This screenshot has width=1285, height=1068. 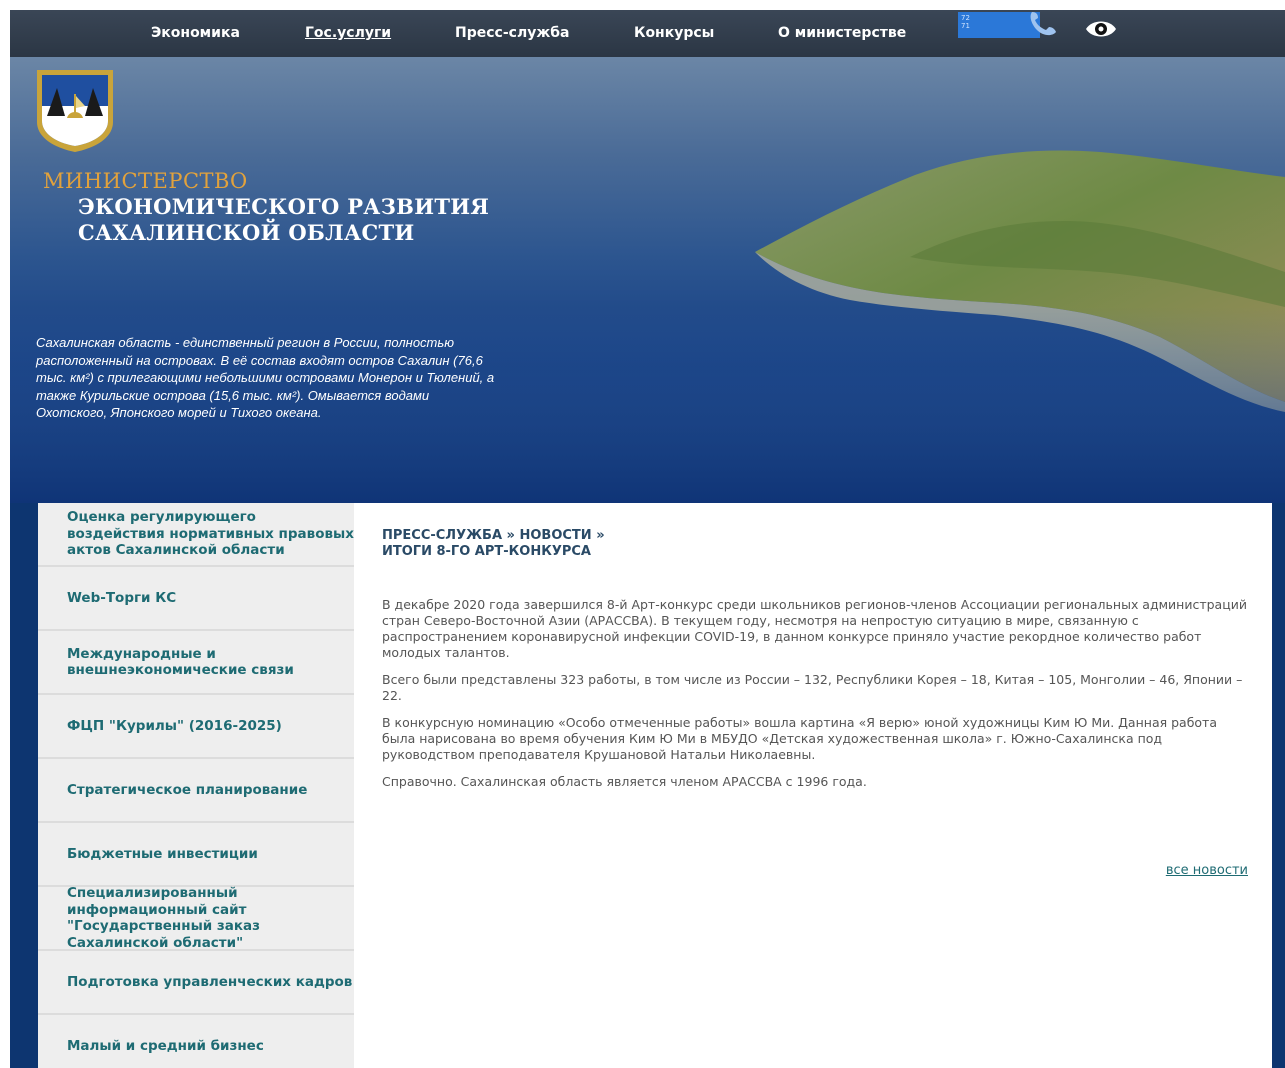 I want to click on phone-icon, so click(x=1048, y=24).